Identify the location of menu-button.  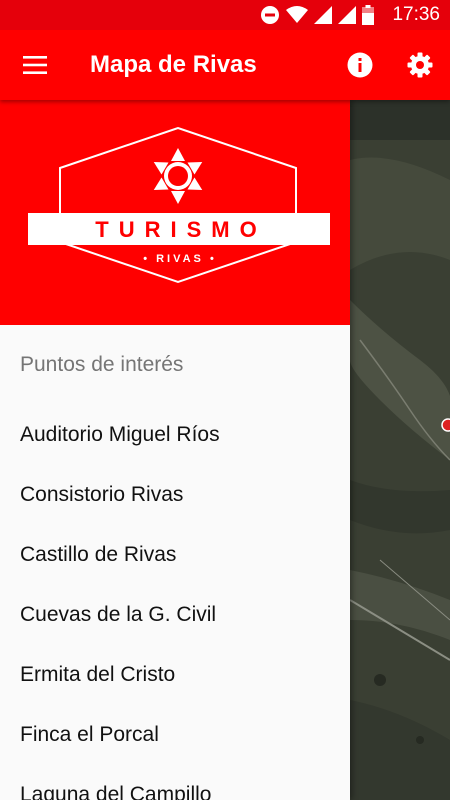
(35, 65).